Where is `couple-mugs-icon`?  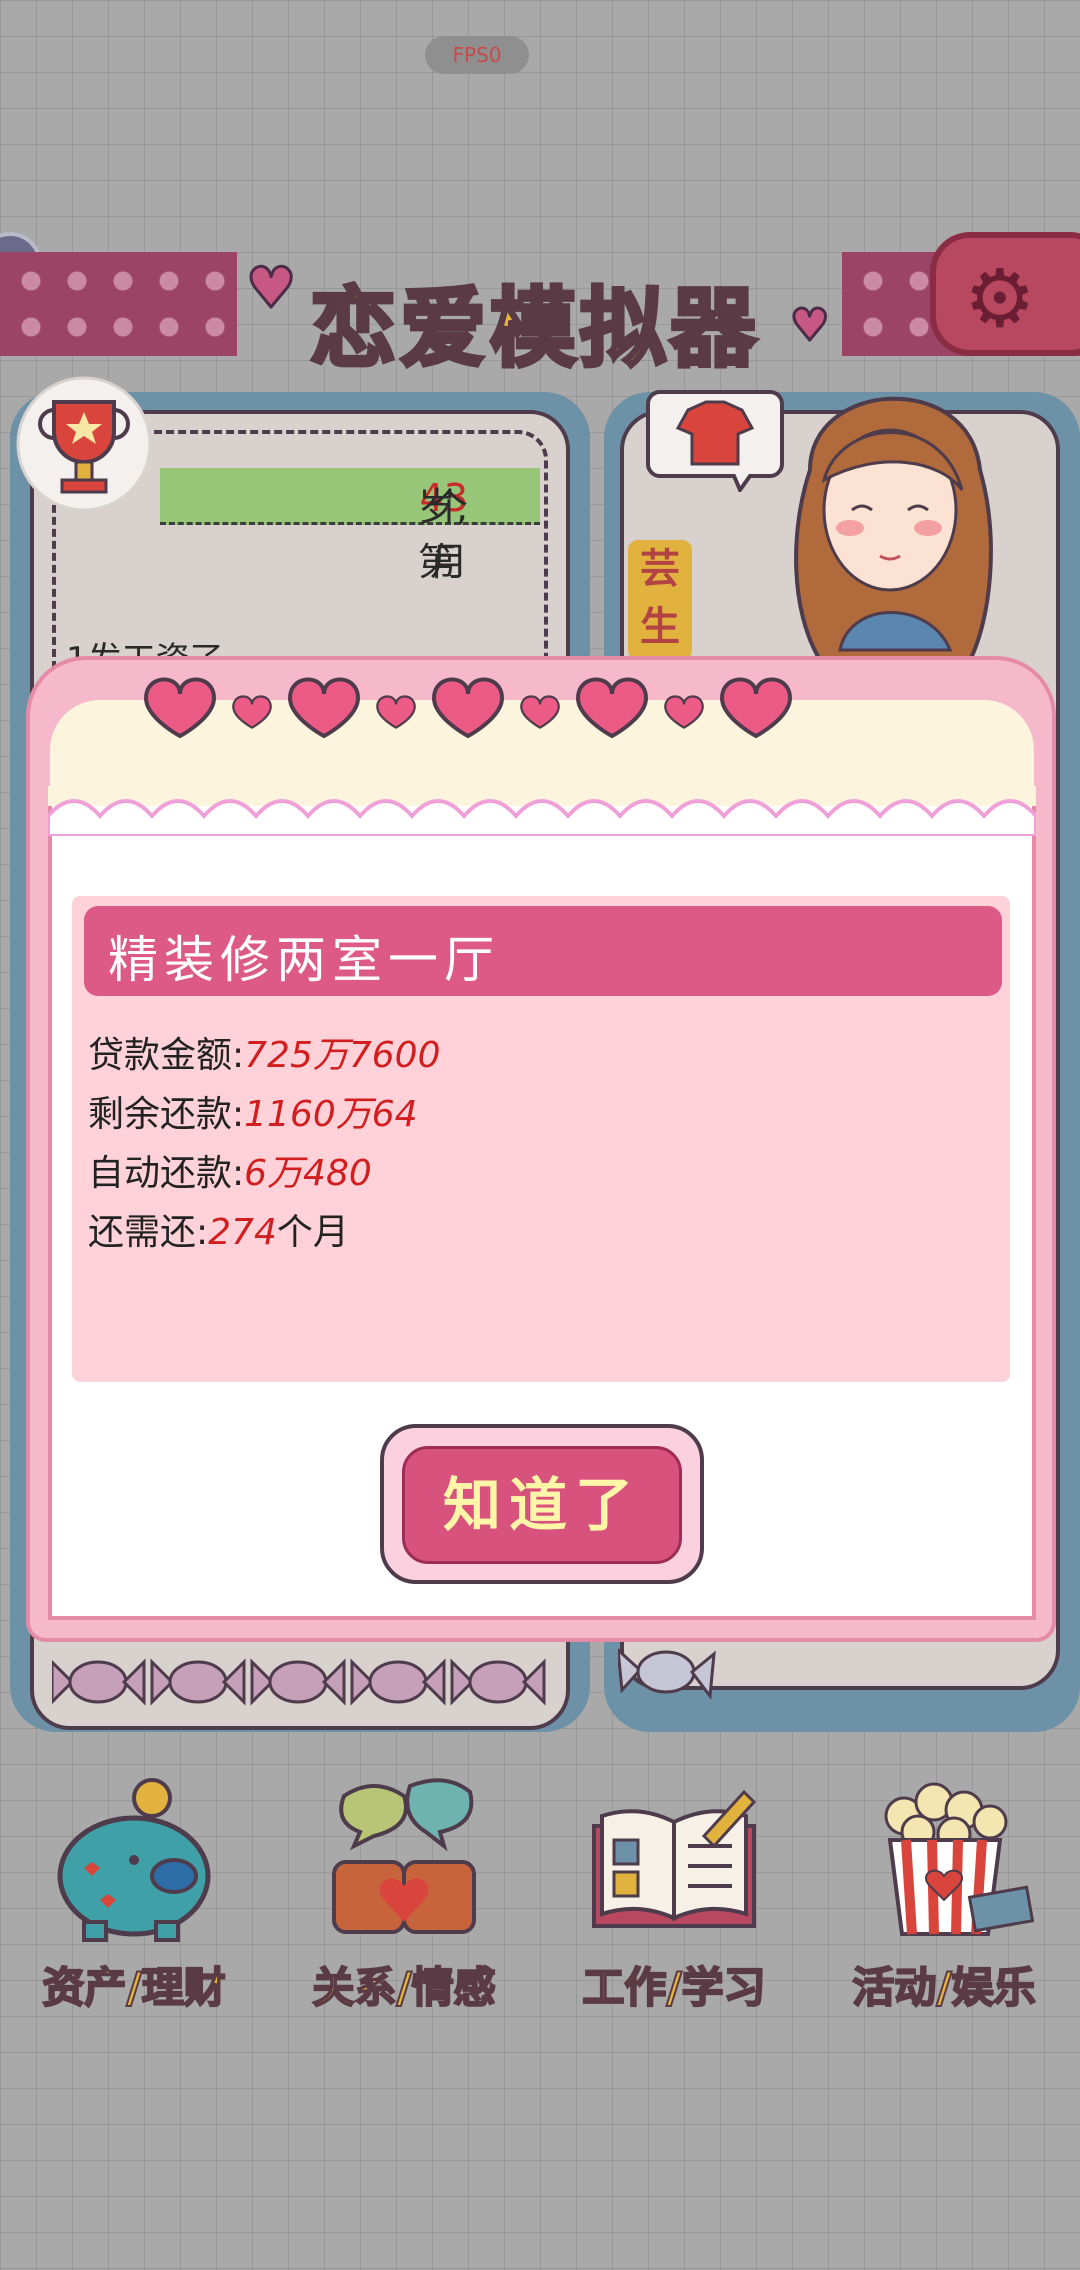
couple-mugs-icon is located at coordinates (404, 1856).